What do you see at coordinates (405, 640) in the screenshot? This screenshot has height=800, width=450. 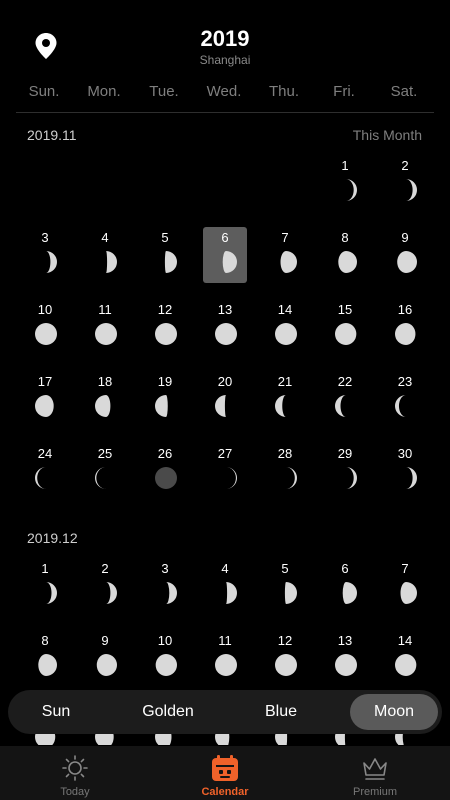 I see `day-number: 14` at bounding box center [405, 640].